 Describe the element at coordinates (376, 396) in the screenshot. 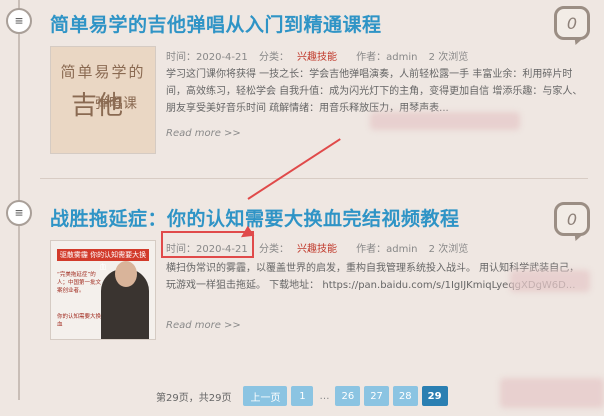

I see `page-button-27: 27` at that location.